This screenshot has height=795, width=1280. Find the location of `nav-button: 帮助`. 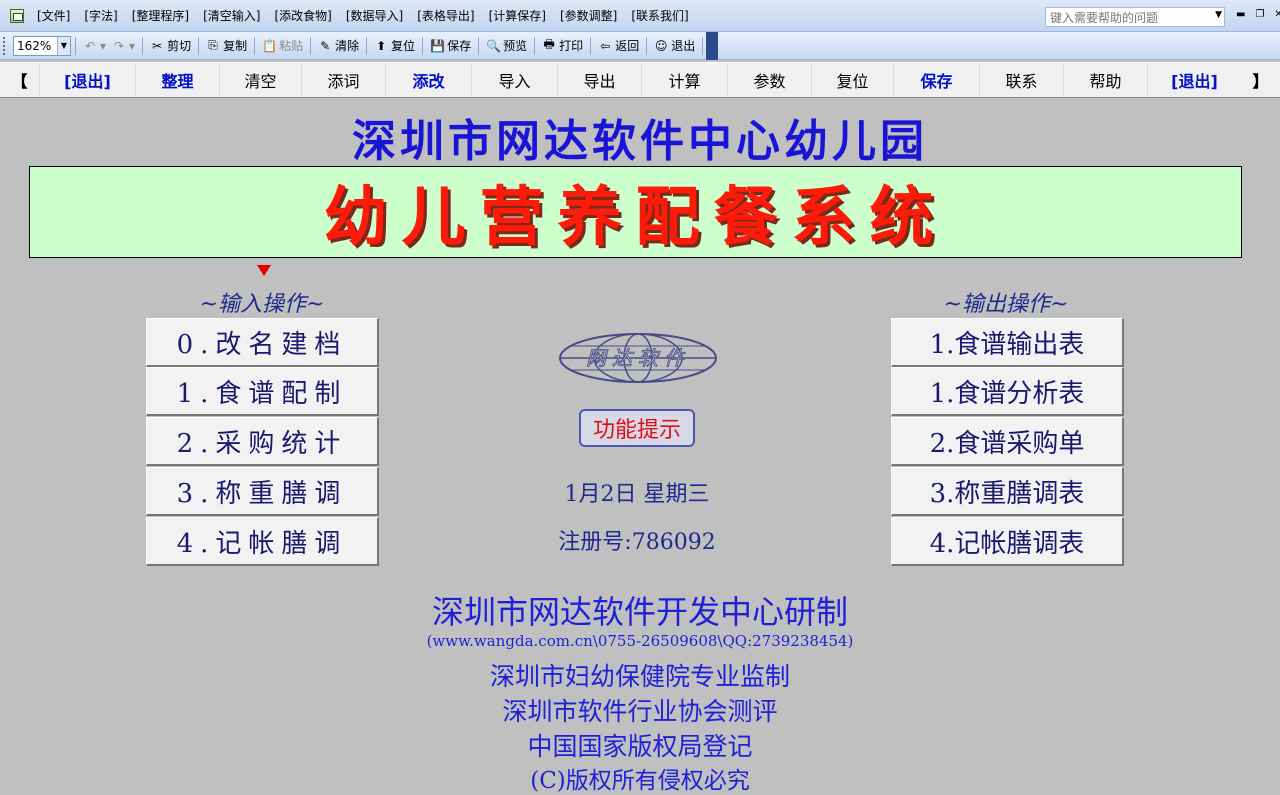

nav-button: 帮助 is located at coordinates (1105, 80).